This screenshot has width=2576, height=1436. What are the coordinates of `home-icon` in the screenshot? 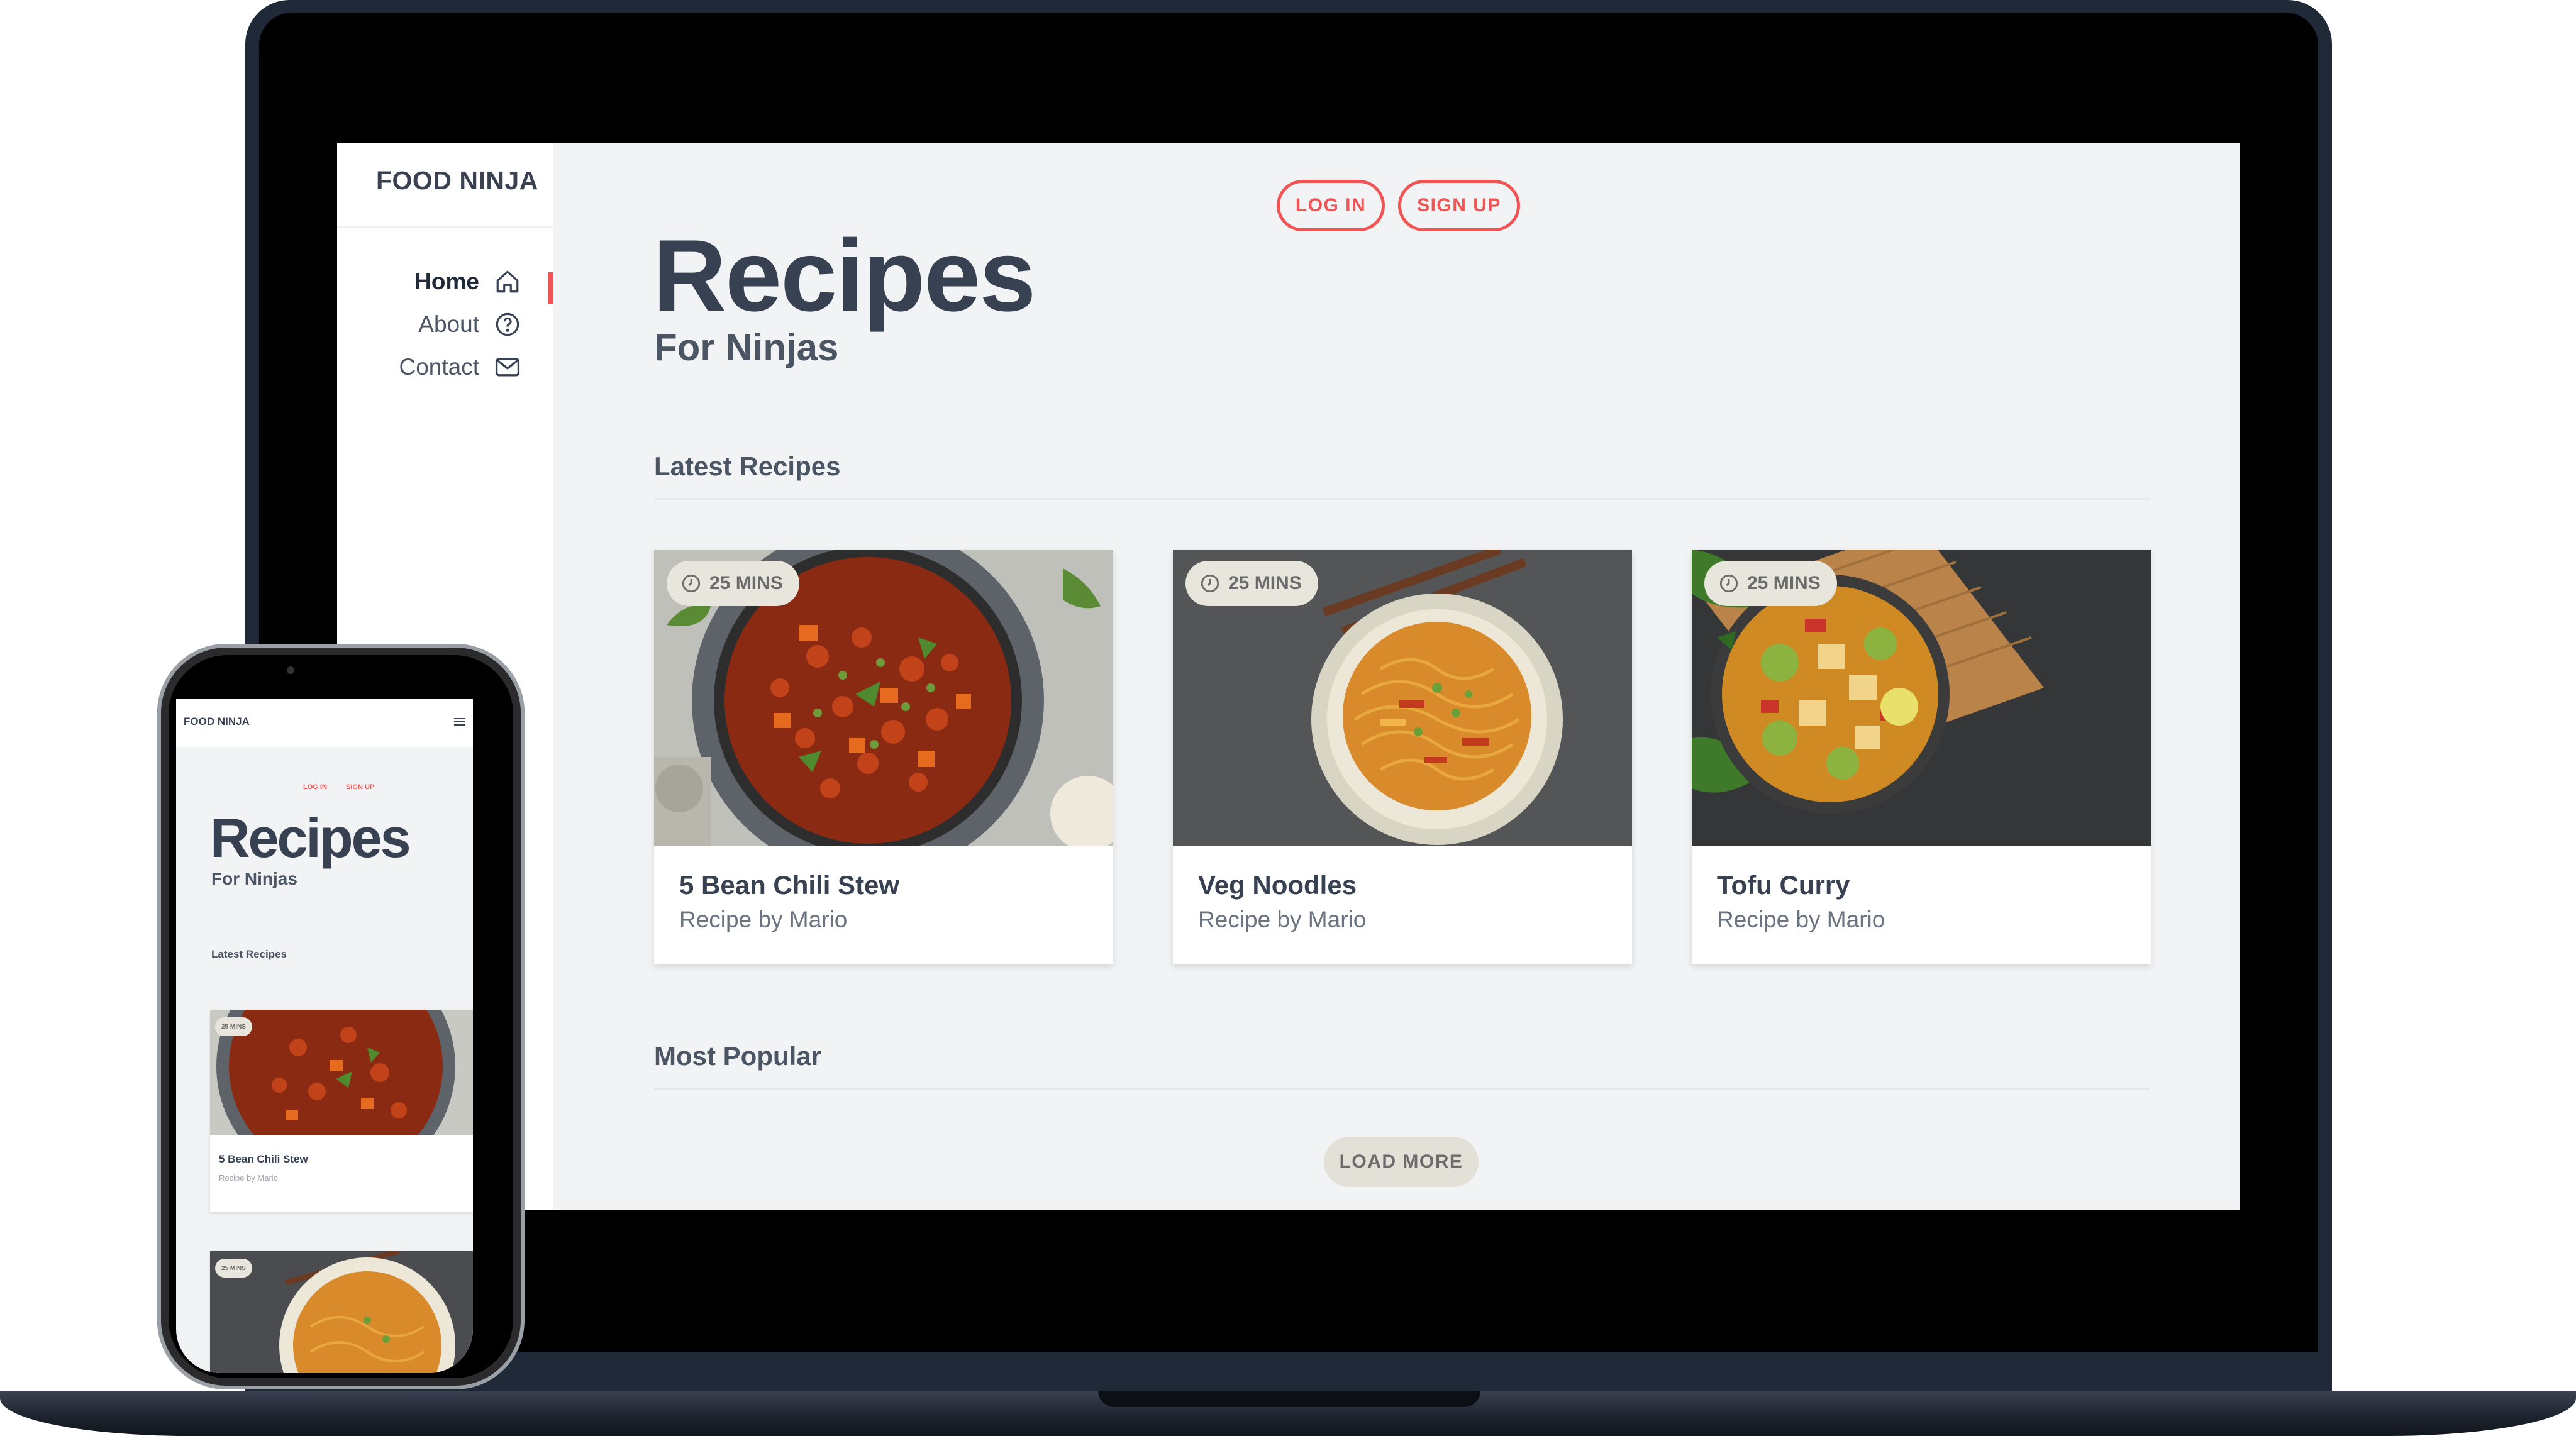 It's located at (507, 281).